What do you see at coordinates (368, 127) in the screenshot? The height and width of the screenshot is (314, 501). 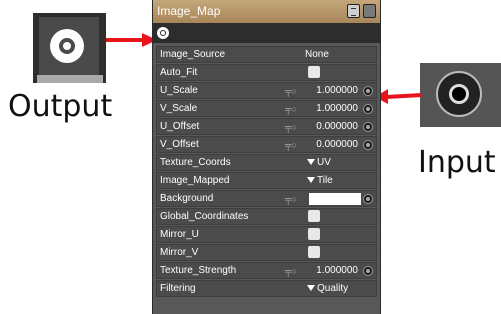 I see `u-offset-input-port` at bounding box center [368, 127].